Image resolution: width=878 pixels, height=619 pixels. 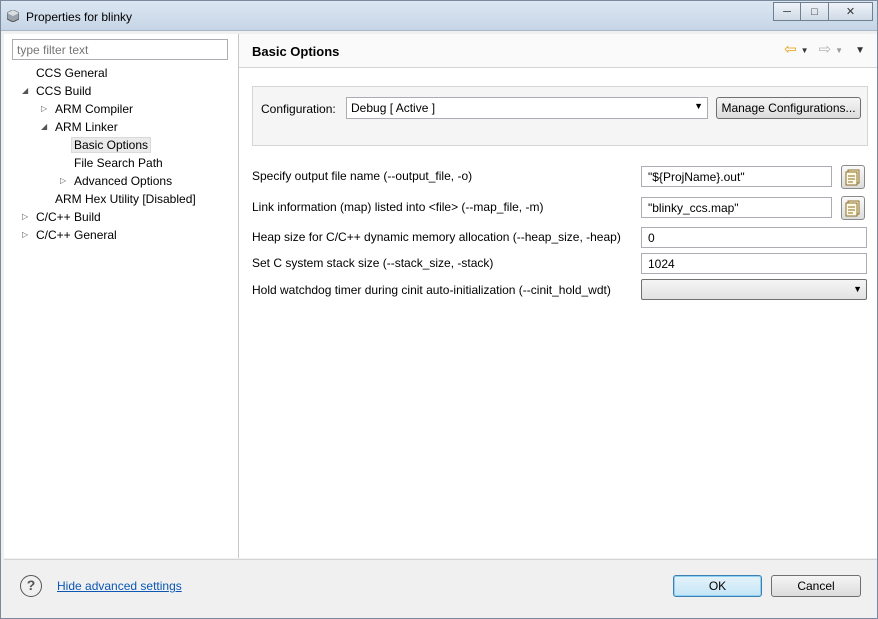 I want to click on dialog-footer: ? Hide advanced settings OK Cancel, so click(x=440, y=588).